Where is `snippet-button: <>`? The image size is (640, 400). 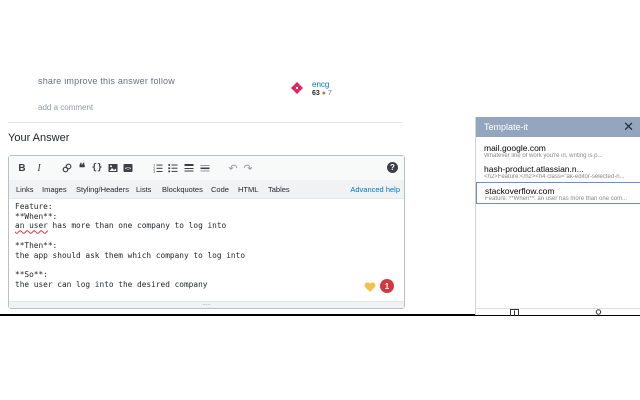 snippet-button: <> is located at coordinates (128, 168).